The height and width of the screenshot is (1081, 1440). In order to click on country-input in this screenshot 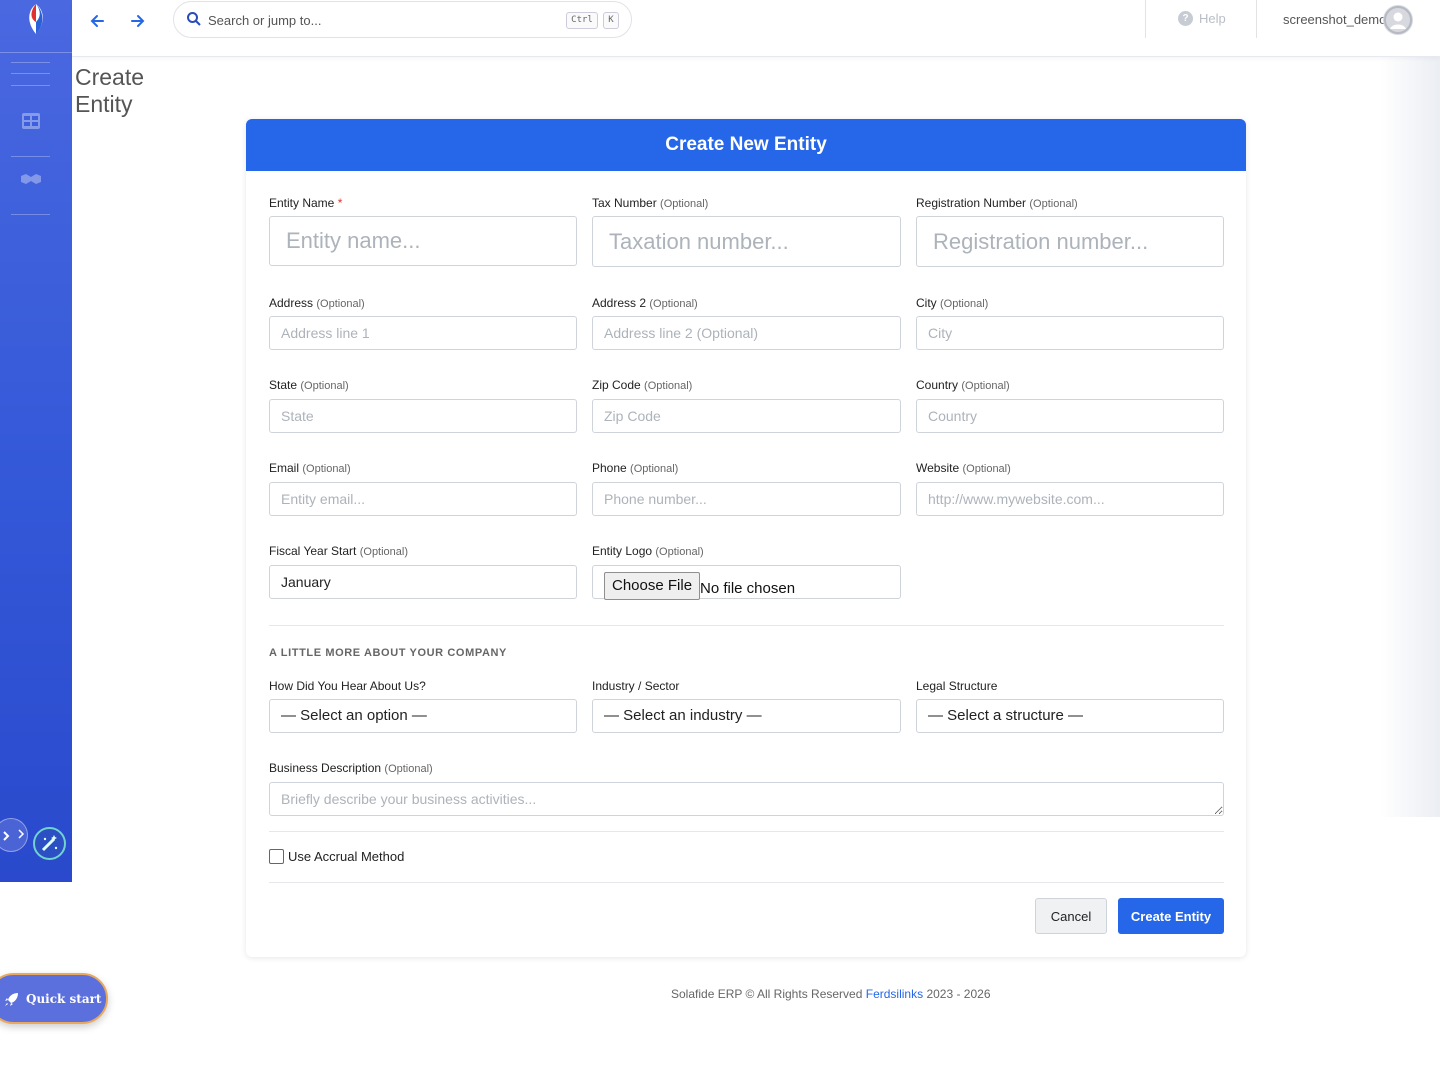, I will do `click(1070, 416)`.